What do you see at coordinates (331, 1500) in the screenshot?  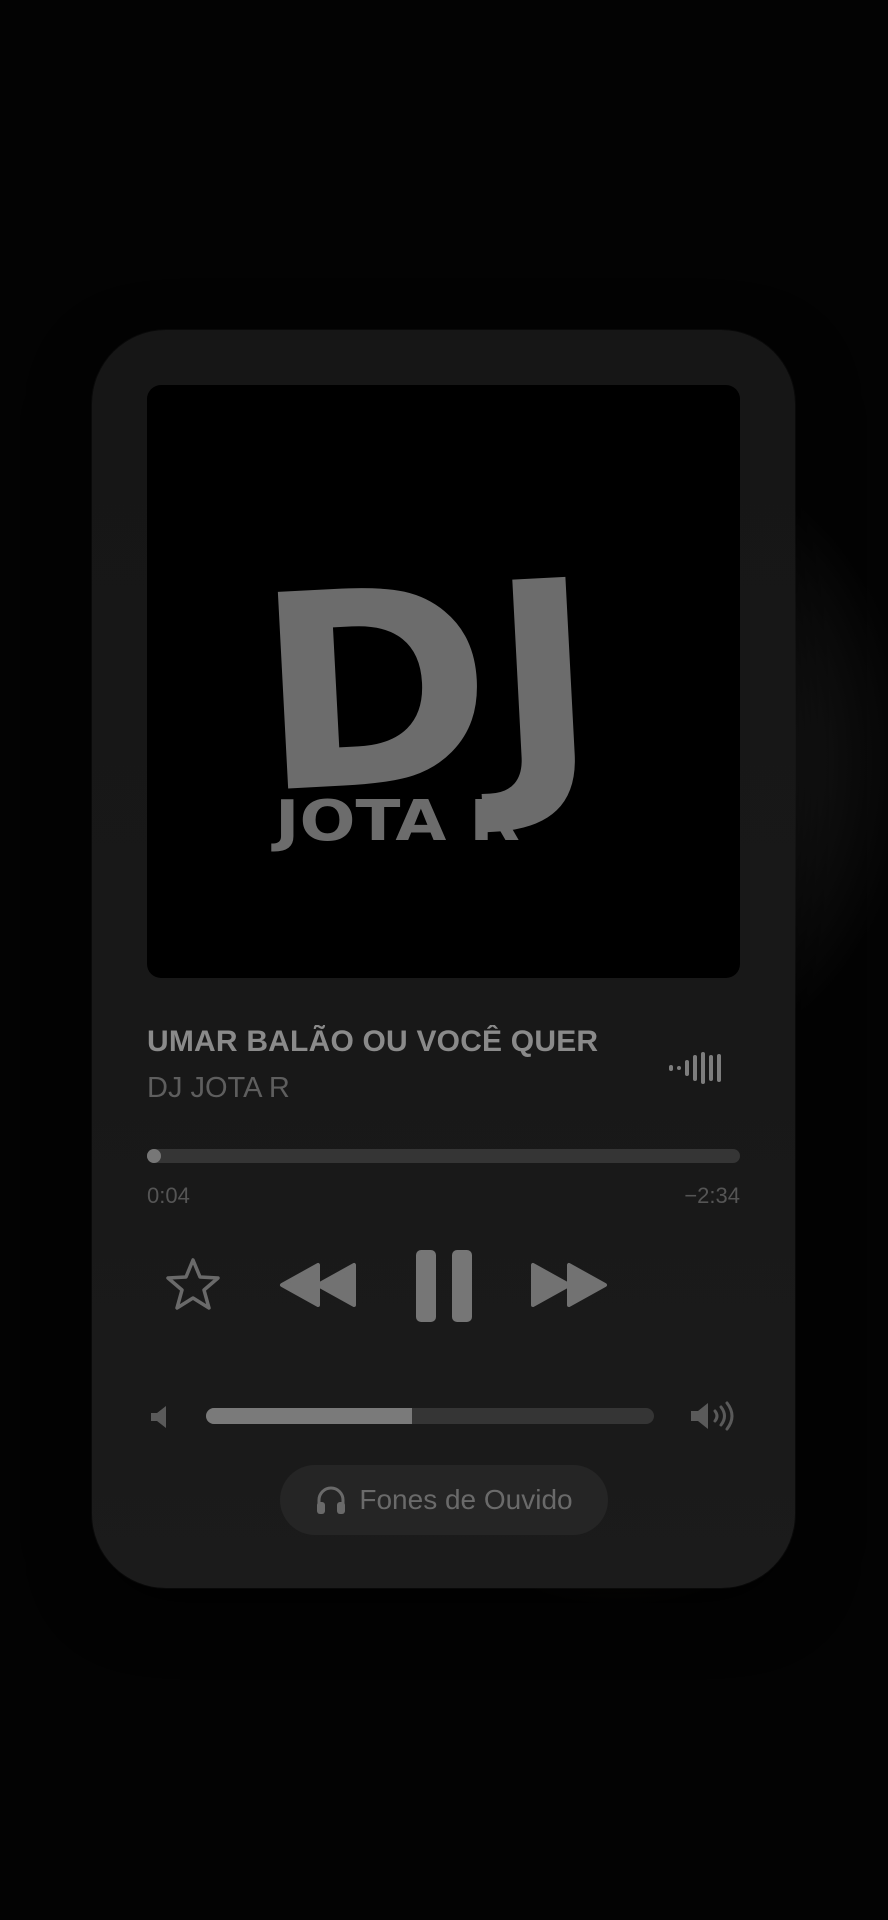 I see `headphones-icon` at bounding box center [331, 1500].